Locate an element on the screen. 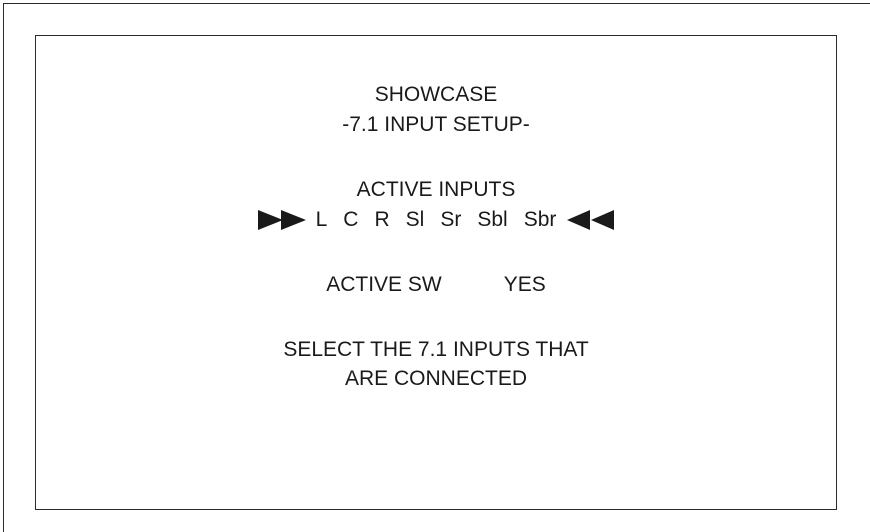 The width and height of the screenshot is (870, 532). channel-l: L is located at coordinates (322, 220).